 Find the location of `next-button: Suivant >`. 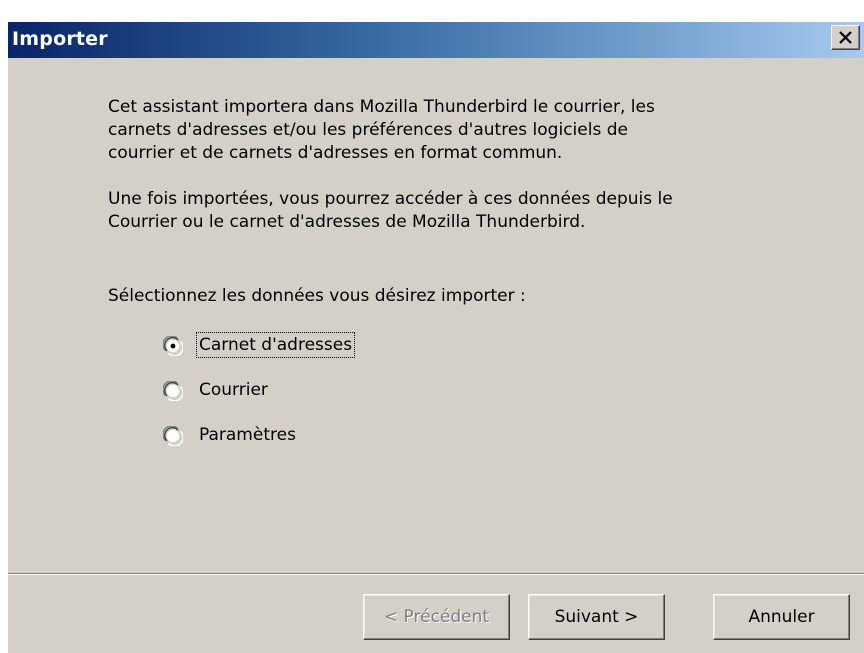

next-button: Suivant > is located at coordinates (596, 617).